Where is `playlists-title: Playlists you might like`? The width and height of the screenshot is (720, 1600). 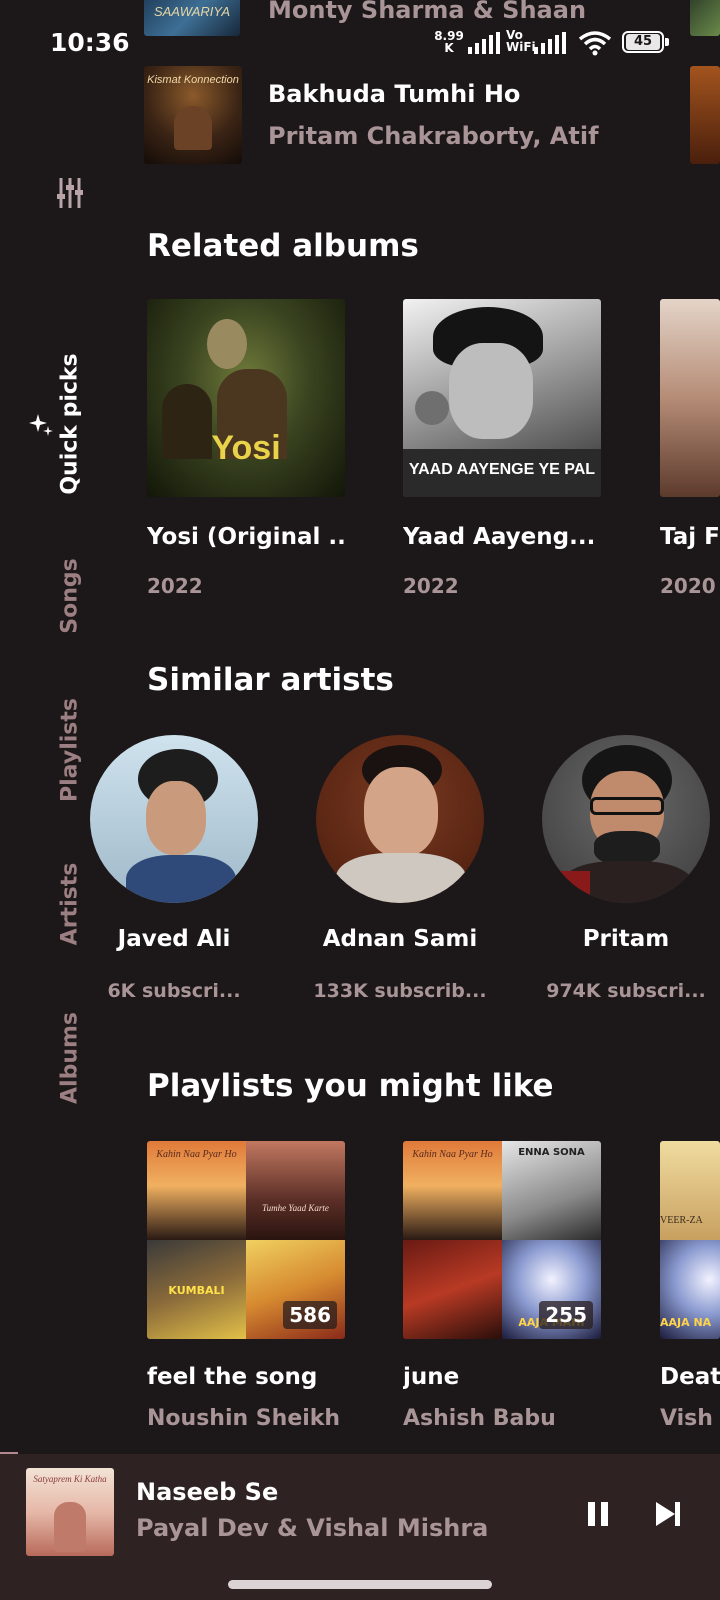 playlists-title: Playlists you might like is located at coordinates (350, 1086).